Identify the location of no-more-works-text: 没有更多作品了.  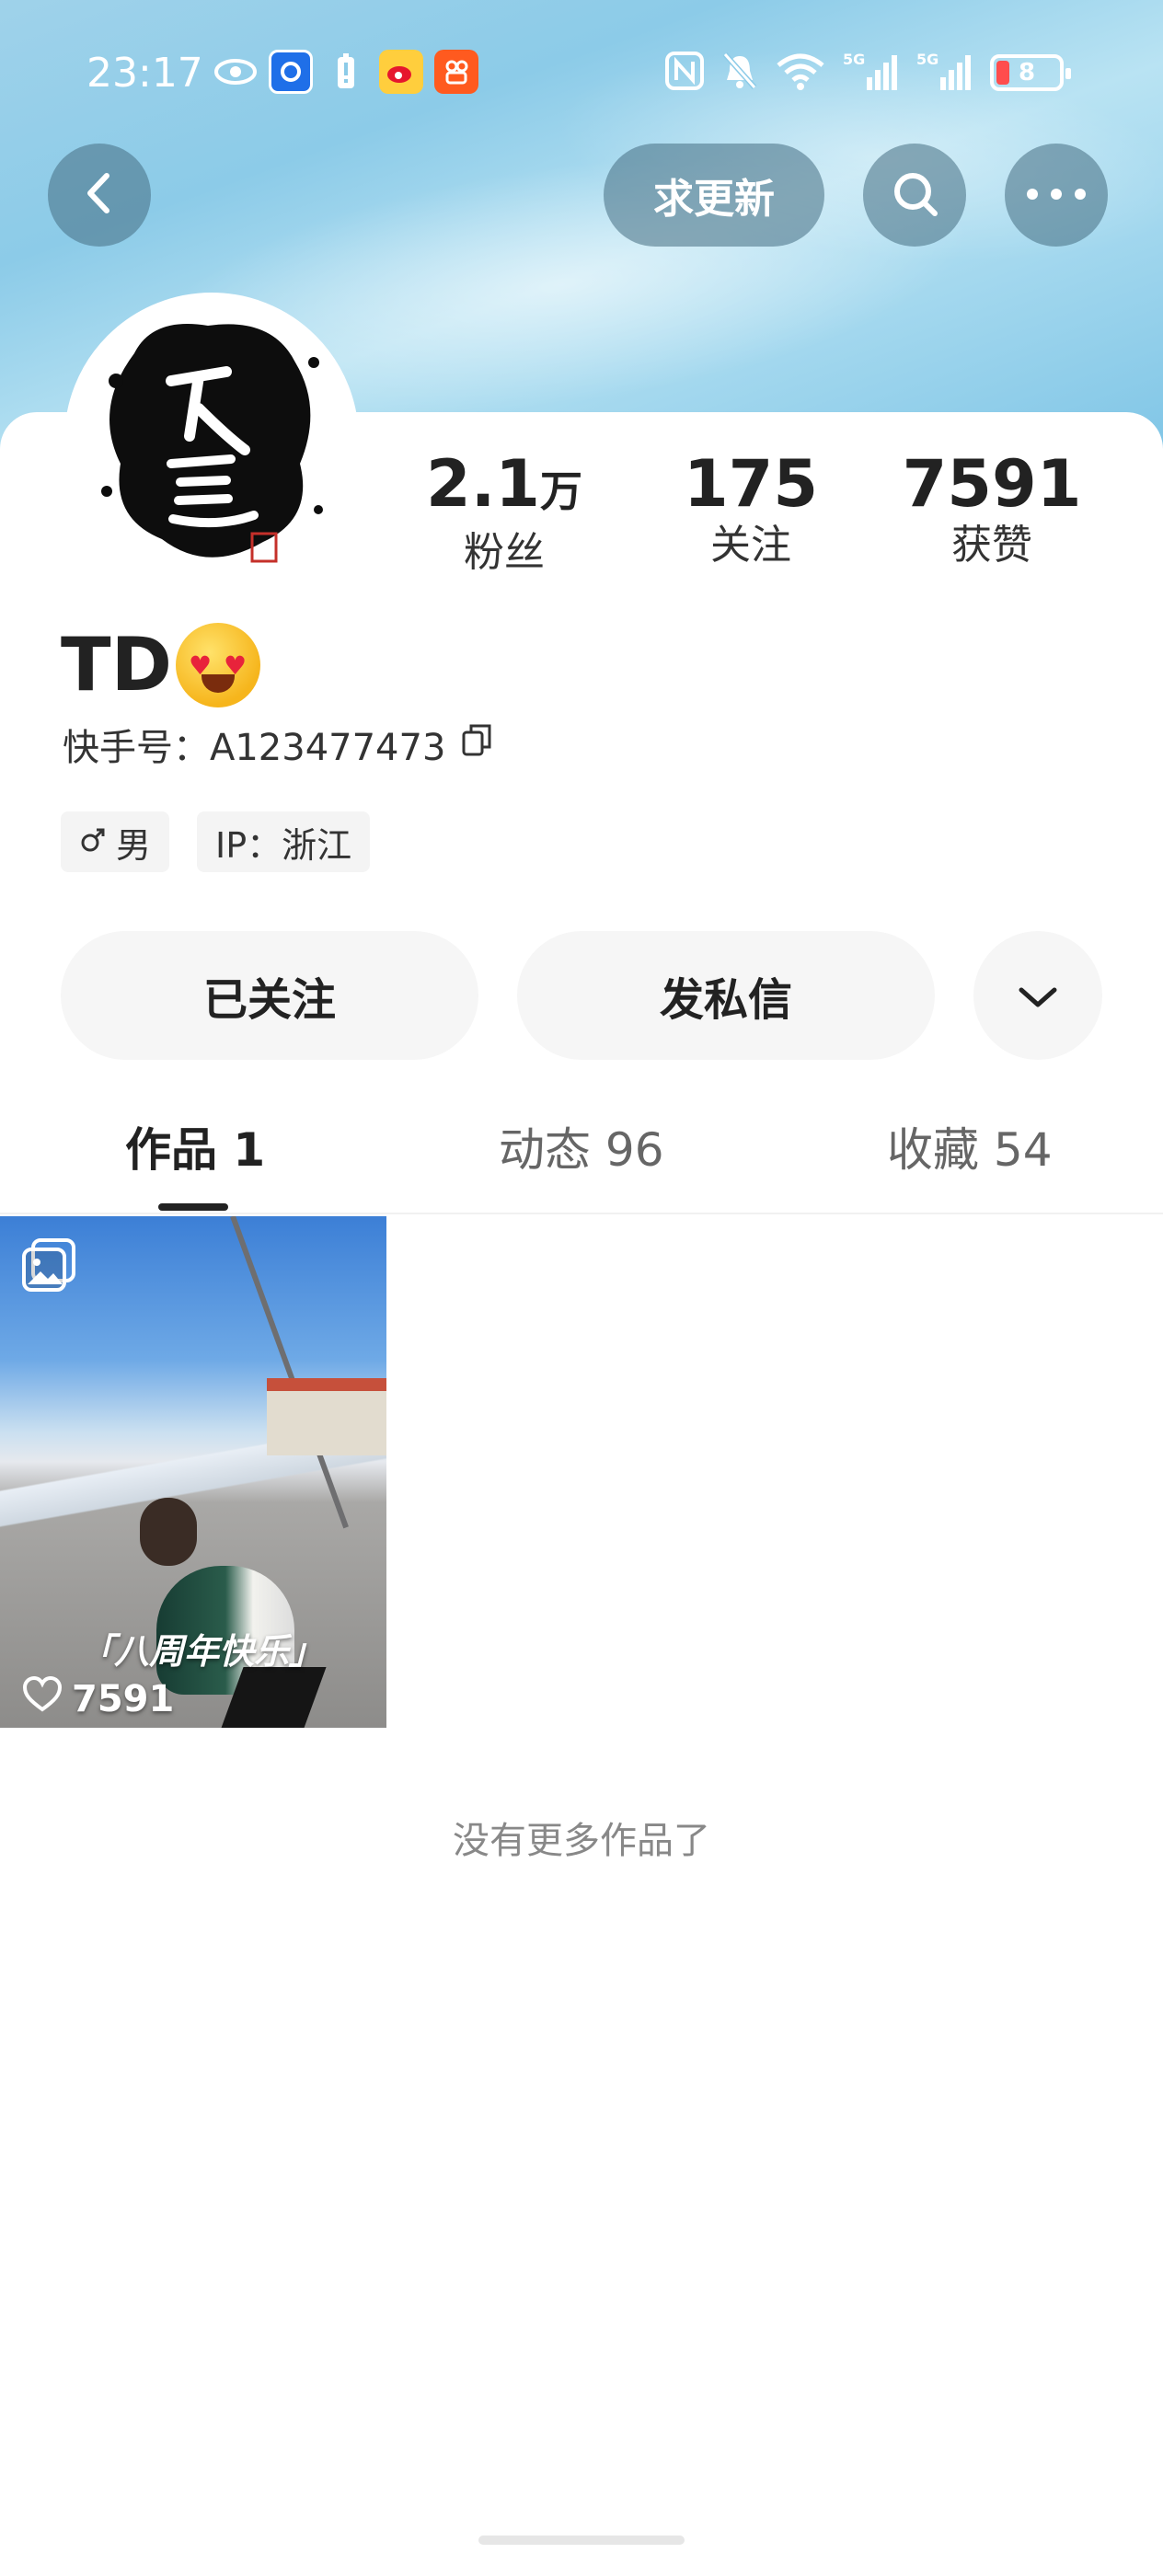
(581, 1841).